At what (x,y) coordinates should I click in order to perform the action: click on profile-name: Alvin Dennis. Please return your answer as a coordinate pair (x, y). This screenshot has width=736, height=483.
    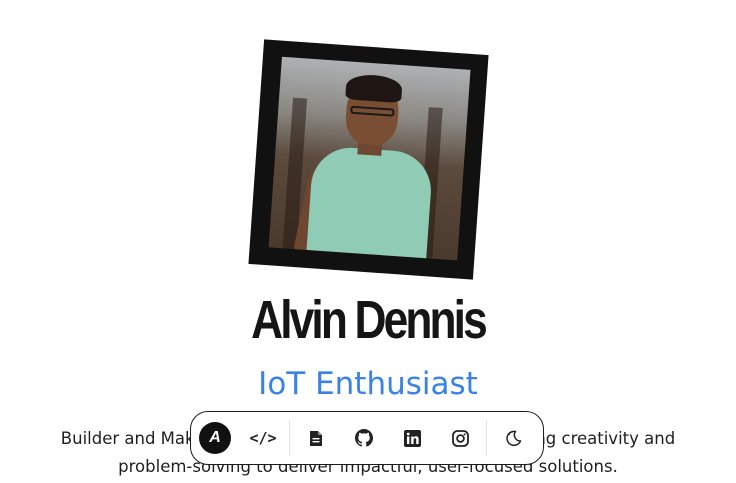
    Looking at the image, I should click on (369, 320).